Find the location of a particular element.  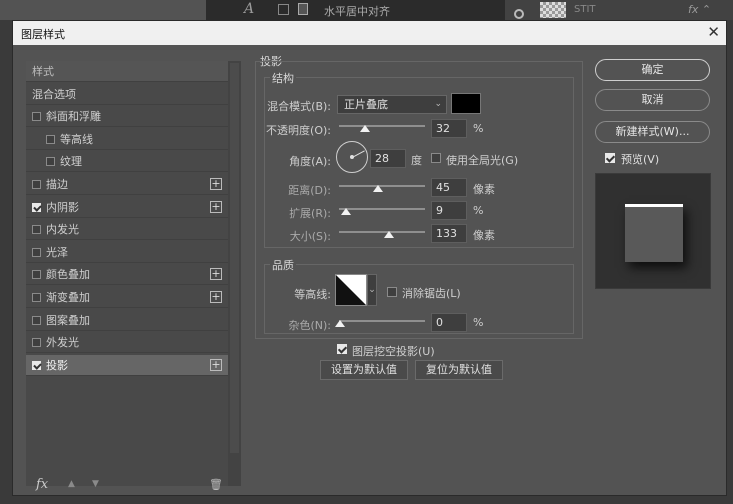

noise-field: 0 is located at coordinates (449, 322).